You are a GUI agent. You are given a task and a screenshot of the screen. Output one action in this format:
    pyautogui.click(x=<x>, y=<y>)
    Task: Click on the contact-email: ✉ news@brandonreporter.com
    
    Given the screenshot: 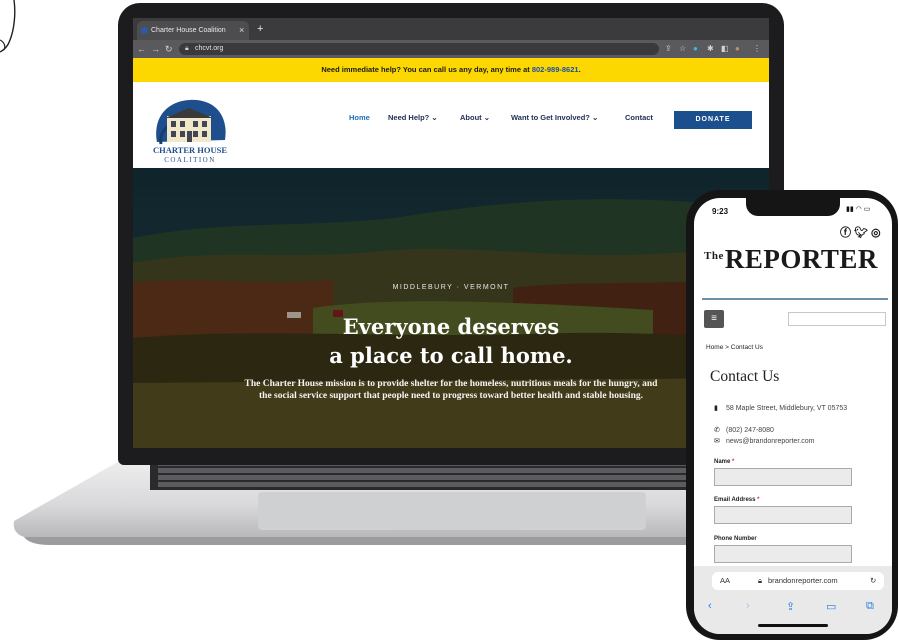 What is the action you would take?
    pyautogui.click(x=794, y=442)
    